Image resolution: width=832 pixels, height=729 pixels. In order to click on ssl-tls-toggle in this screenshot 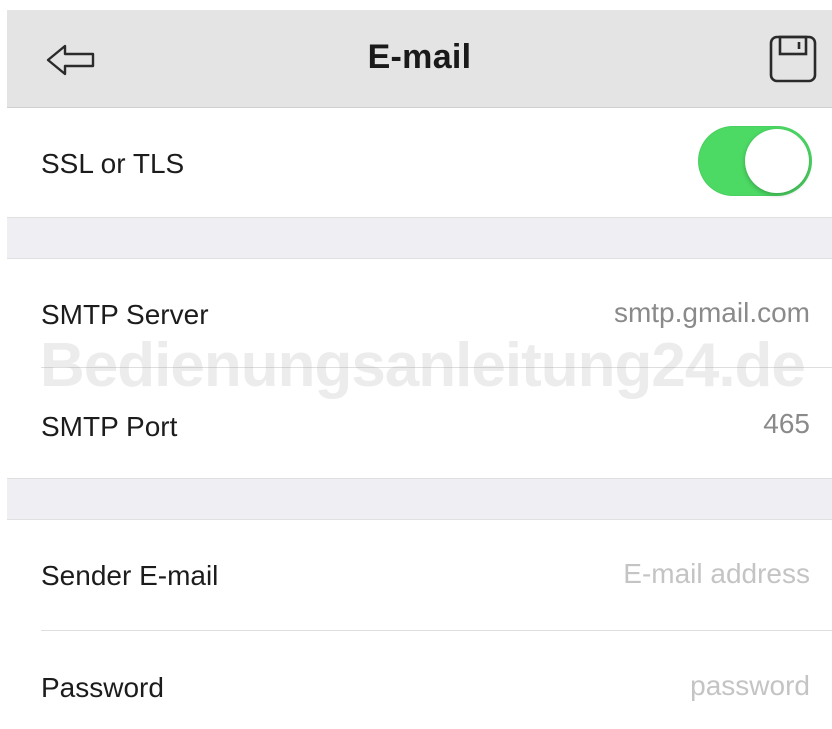, I will do `click(755, 161)`.